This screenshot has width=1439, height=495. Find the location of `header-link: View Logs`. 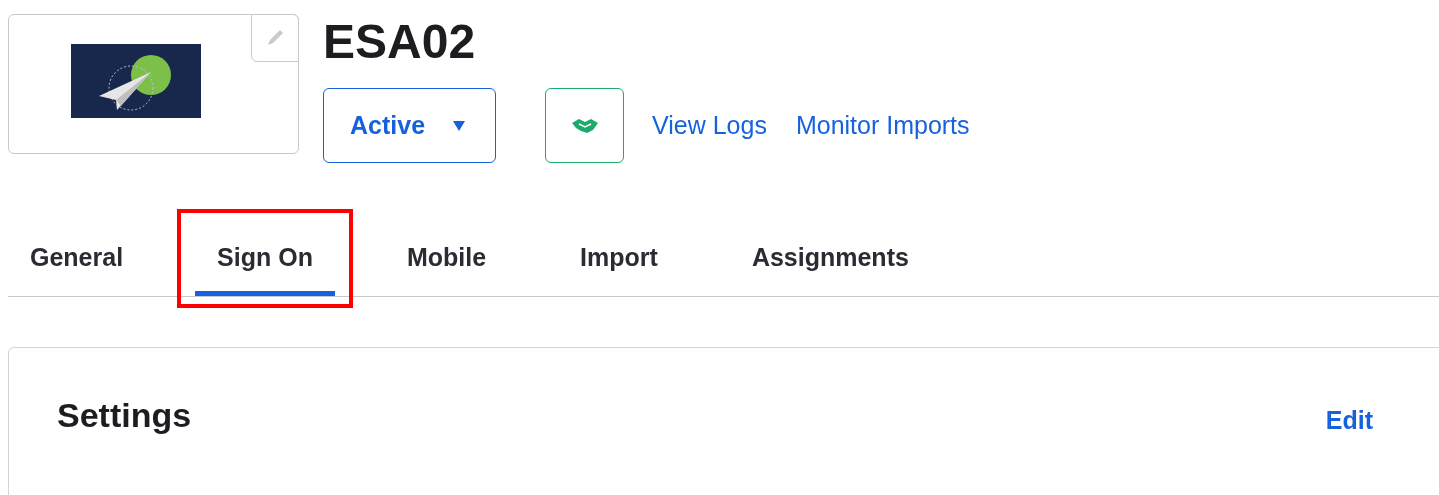

header-link: View Logs is located at coordinates (709, 125).